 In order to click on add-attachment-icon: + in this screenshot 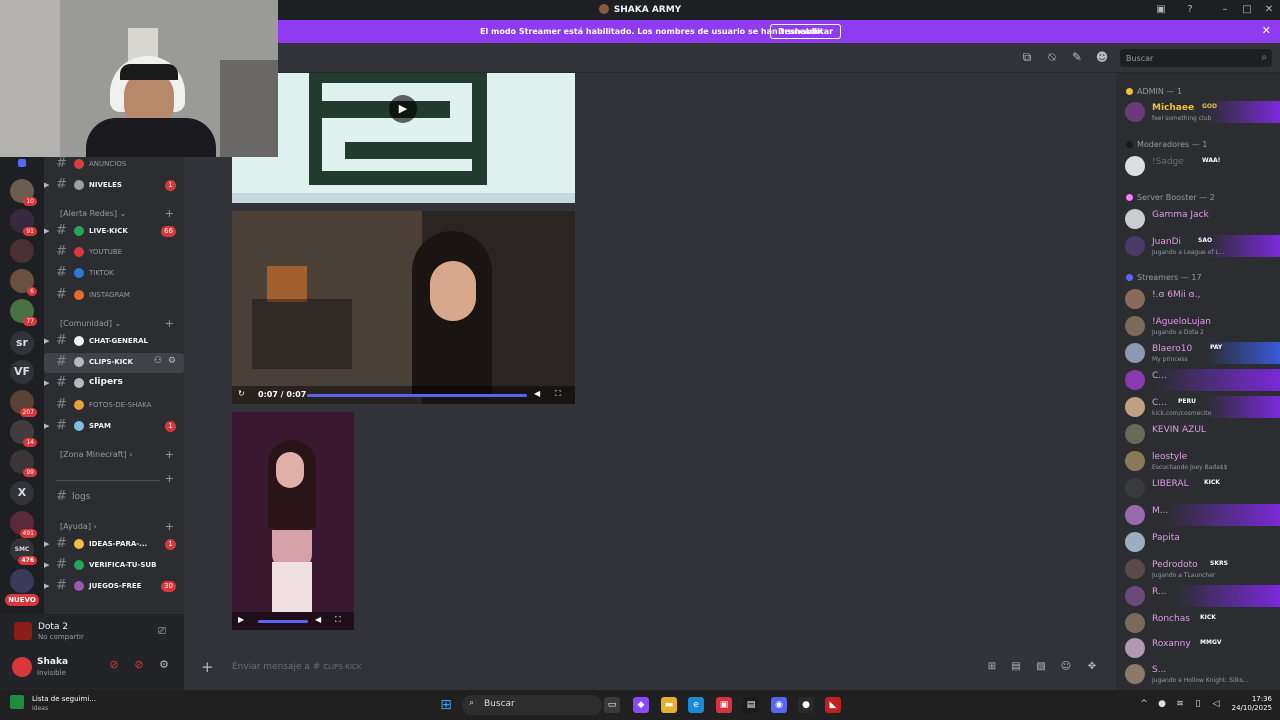, I will do `click(207, 667)`.